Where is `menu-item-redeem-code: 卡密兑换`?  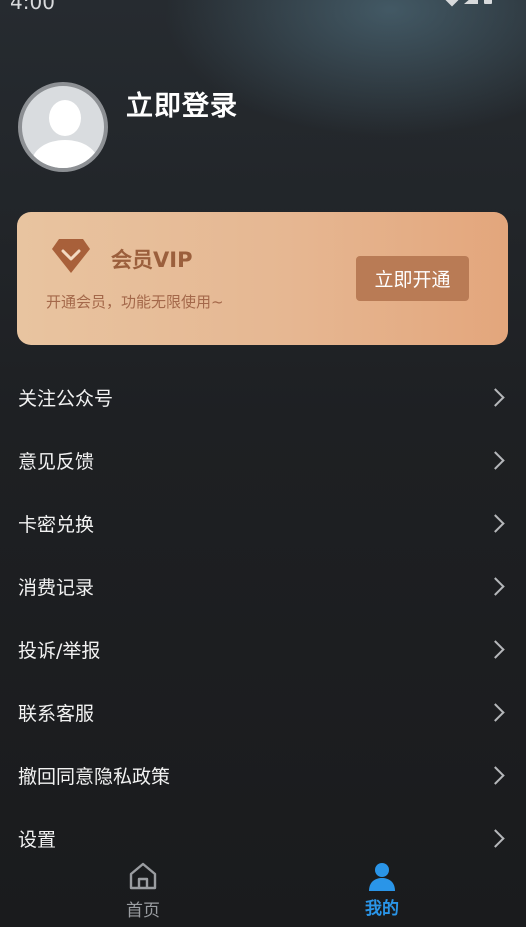 menu-item-redeem-code: 卡密兑换 is located at coordinates (263, 523).